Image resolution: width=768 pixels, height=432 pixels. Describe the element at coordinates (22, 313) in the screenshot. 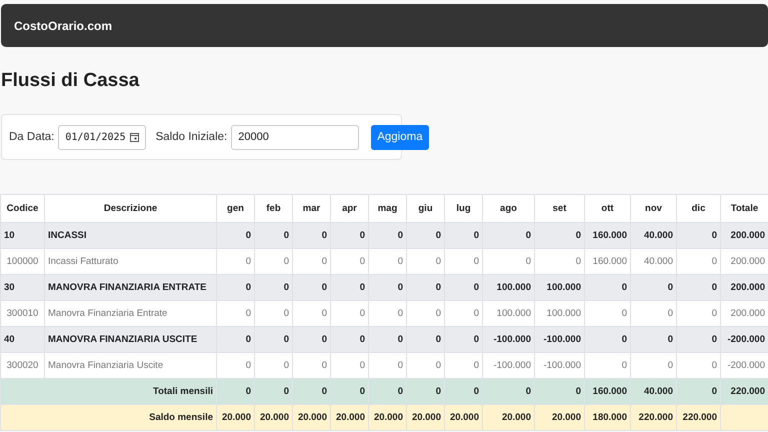

I see `code-cell: 300010` at that location.